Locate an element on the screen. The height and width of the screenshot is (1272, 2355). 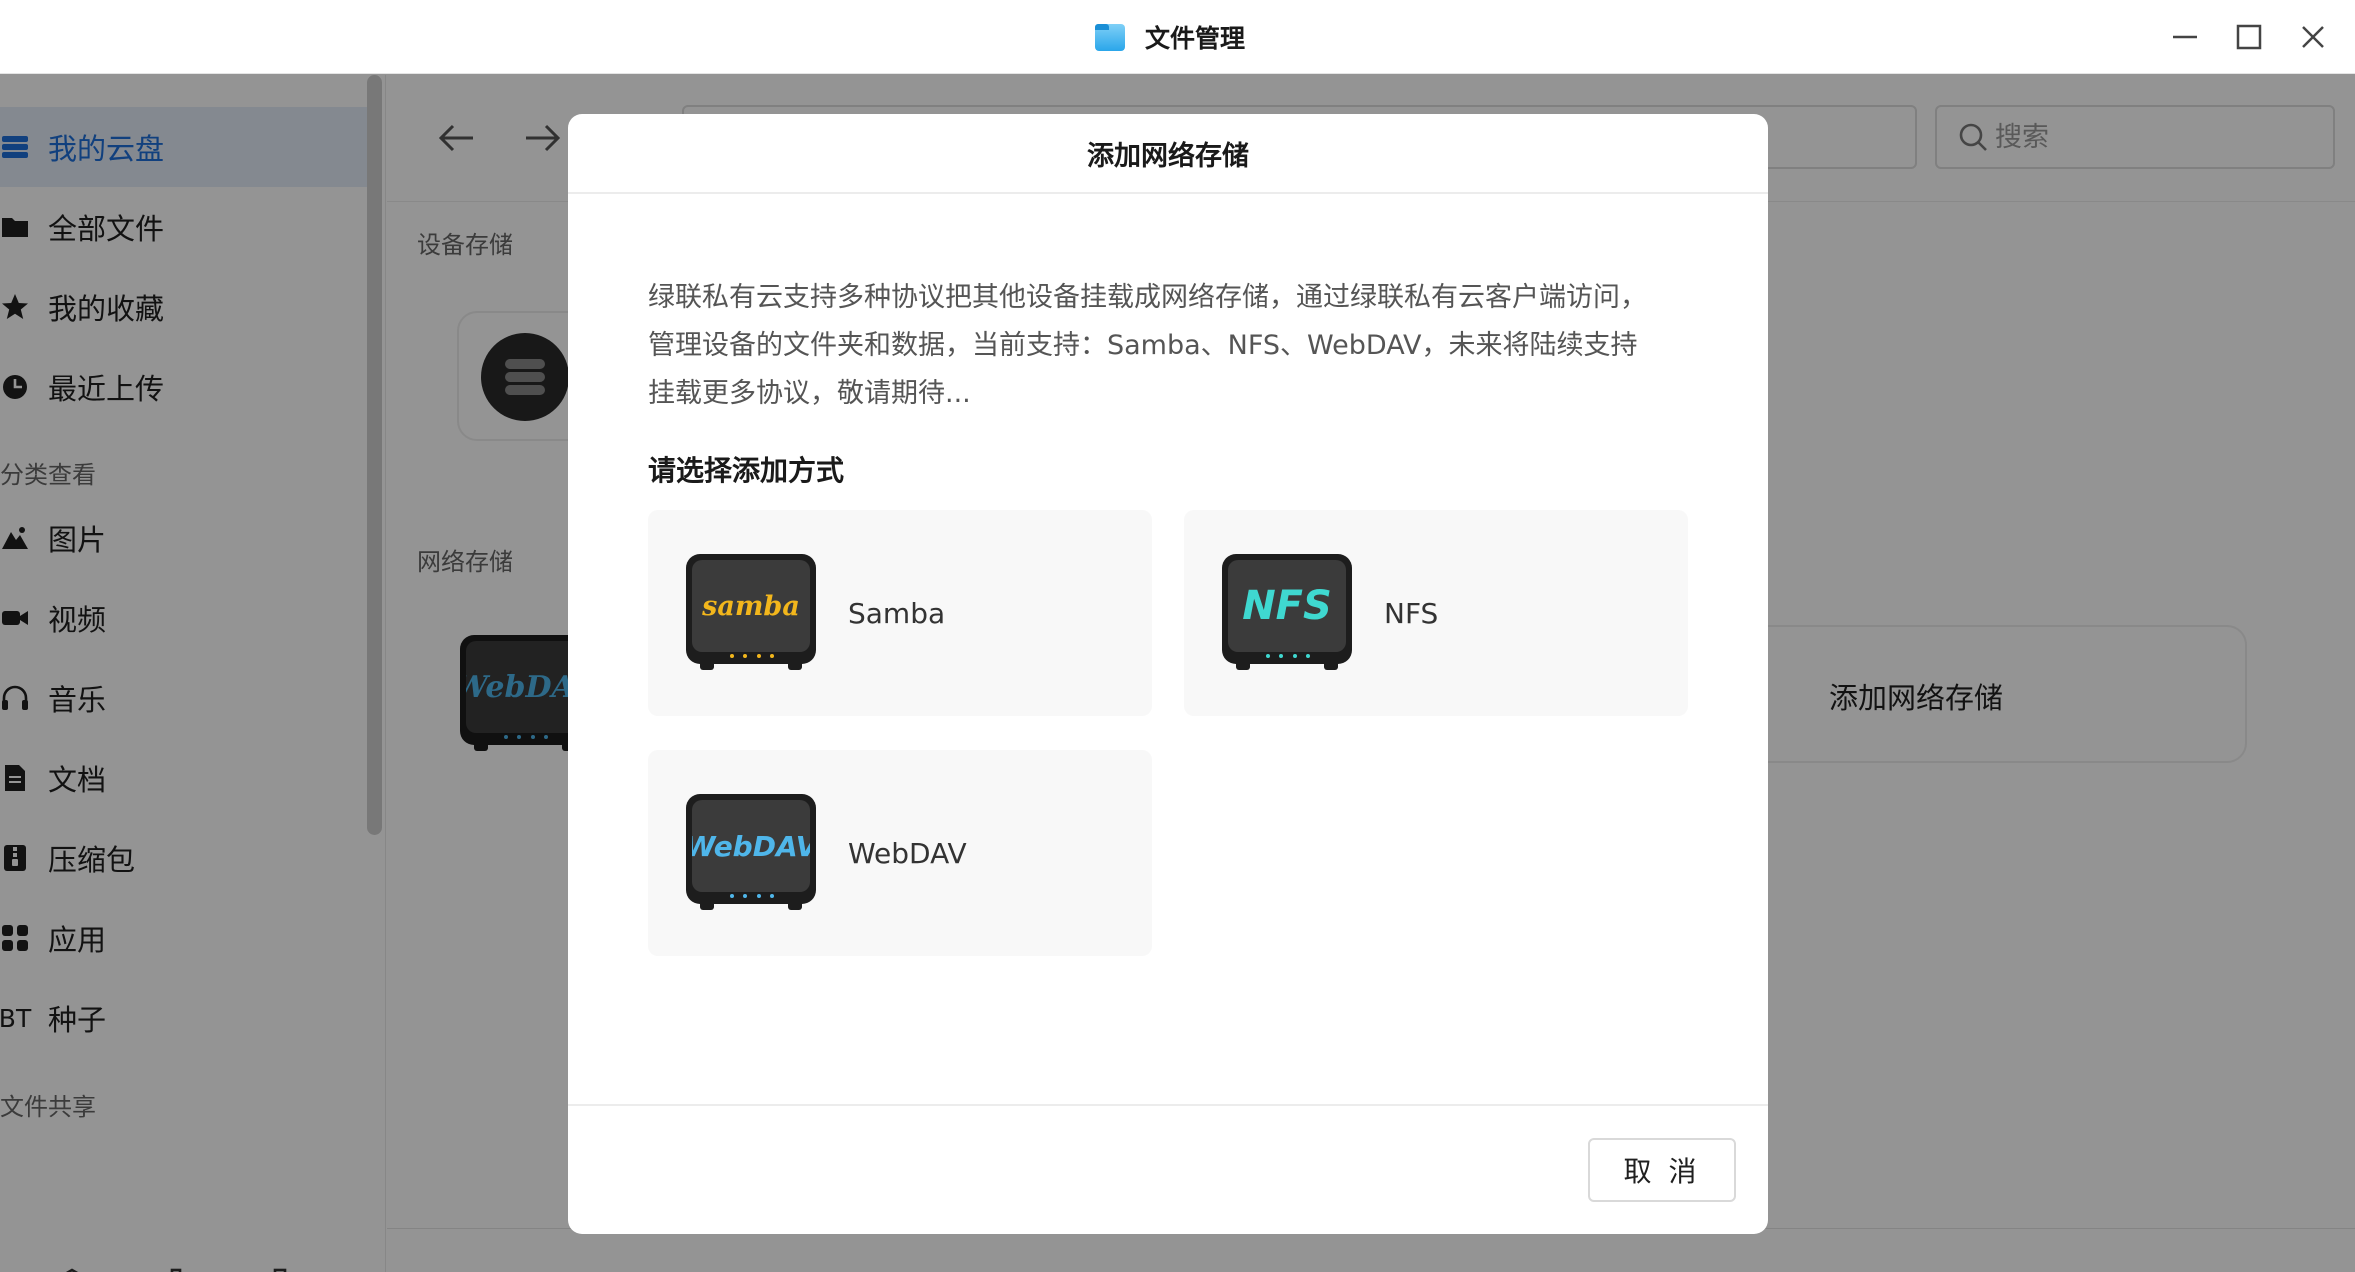
nfs-logo-icon: NFS is located at coordinates (1287, 613).